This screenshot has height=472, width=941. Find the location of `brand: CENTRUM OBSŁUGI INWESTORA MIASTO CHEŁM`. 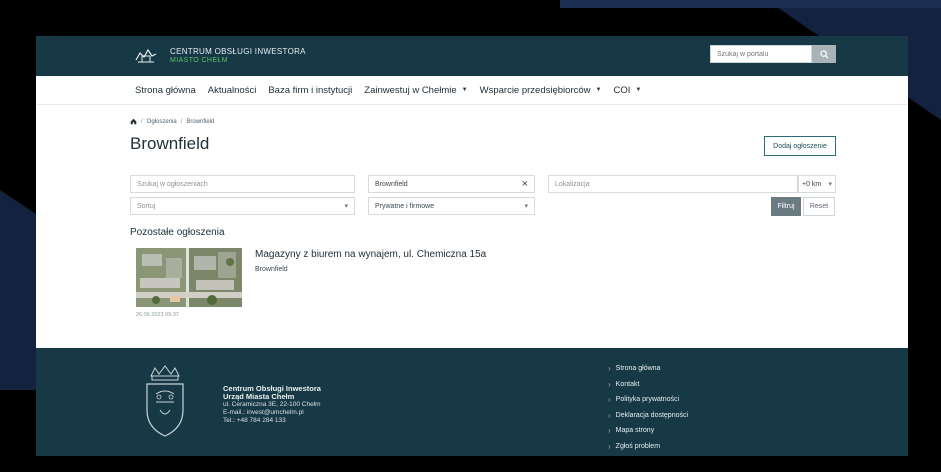

brand: CENTRUM OBSŁUGI INWESTORA MIASTO CHEŁM is located at coordinates (238, 56).